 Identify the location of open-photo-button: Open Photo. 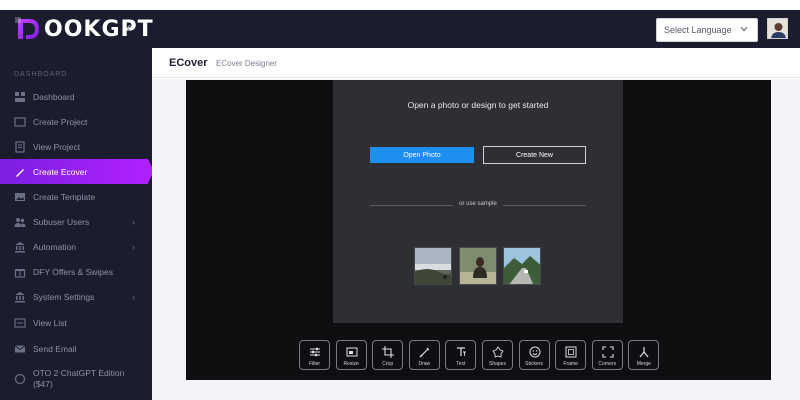
(422, 155).